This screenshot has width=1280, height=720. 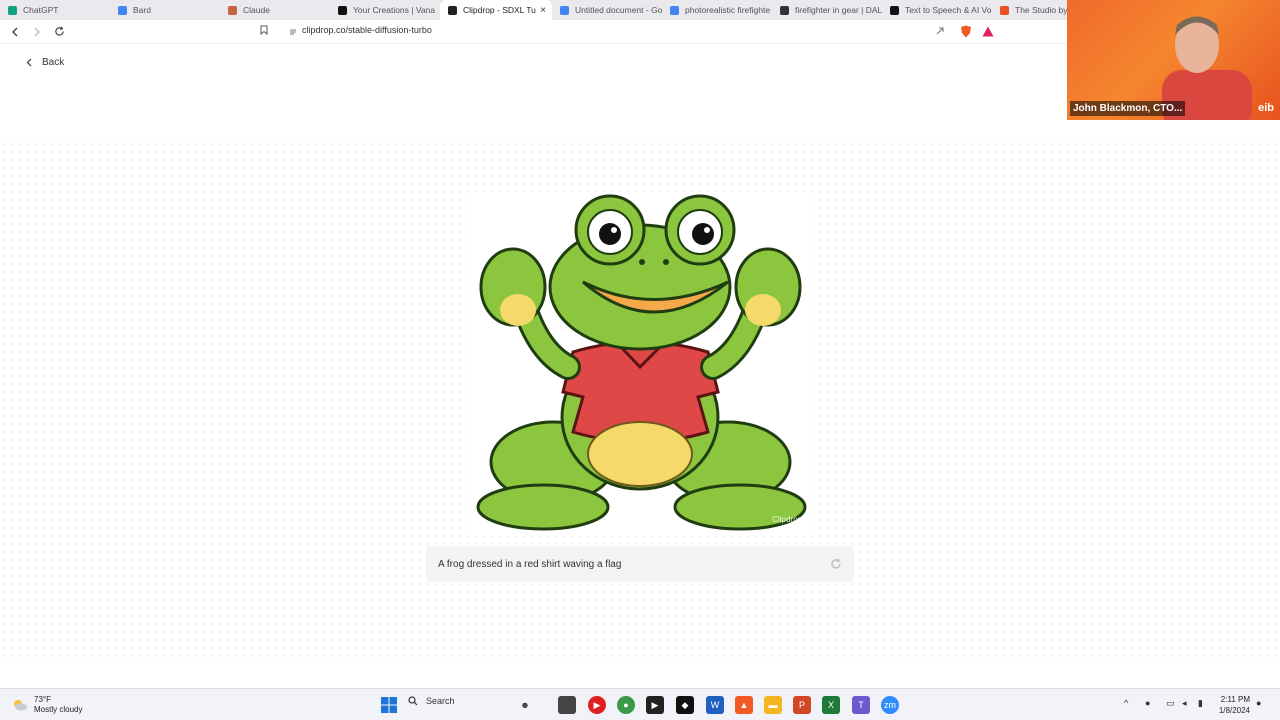 I want to click on word-icon: W, so click(x=715, y=705).